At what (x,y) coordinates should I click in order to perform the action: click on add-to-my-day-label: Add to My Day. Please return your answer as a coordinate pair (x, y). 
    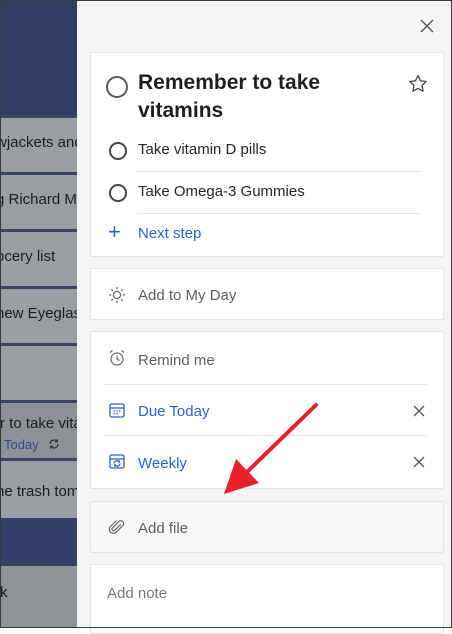
    Looking at the image, I should click on (187, 295).